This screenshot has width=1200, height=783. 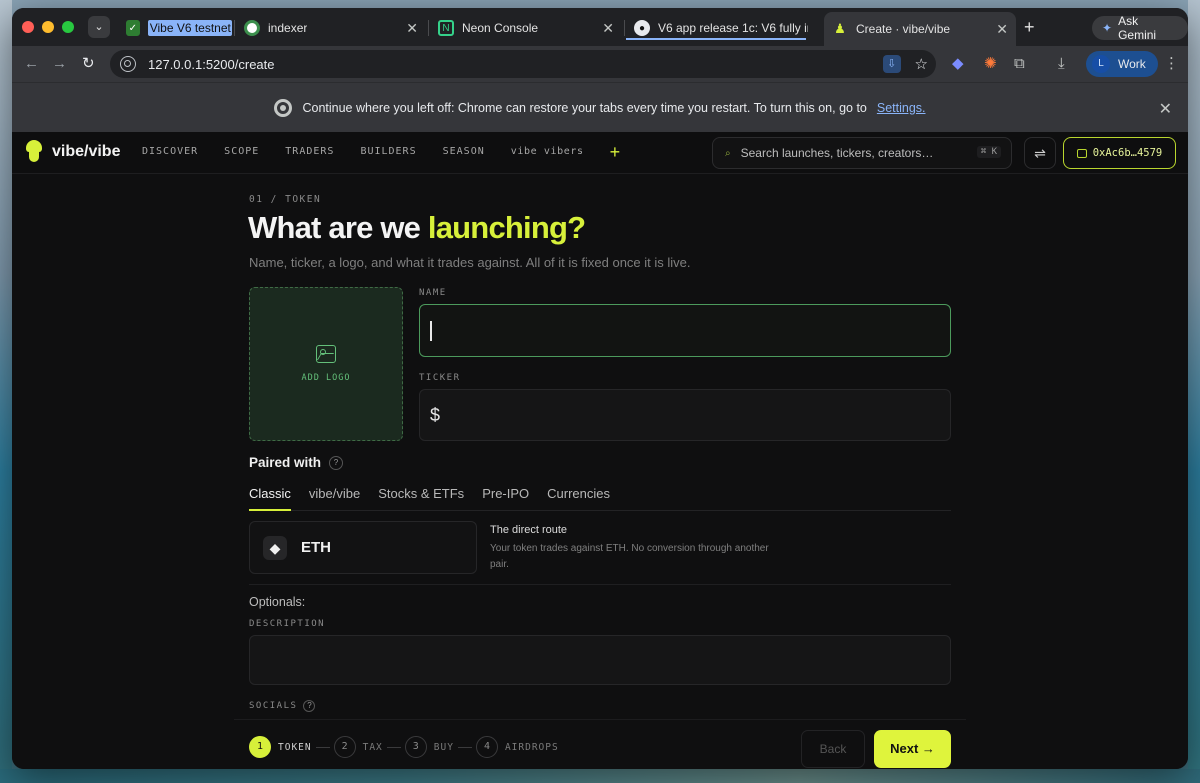 What do you see at coordinates (505, 495) in the screenshot?
I see `tab-pre-ipo: Pre-IPO` at bounding box center [505, 495].